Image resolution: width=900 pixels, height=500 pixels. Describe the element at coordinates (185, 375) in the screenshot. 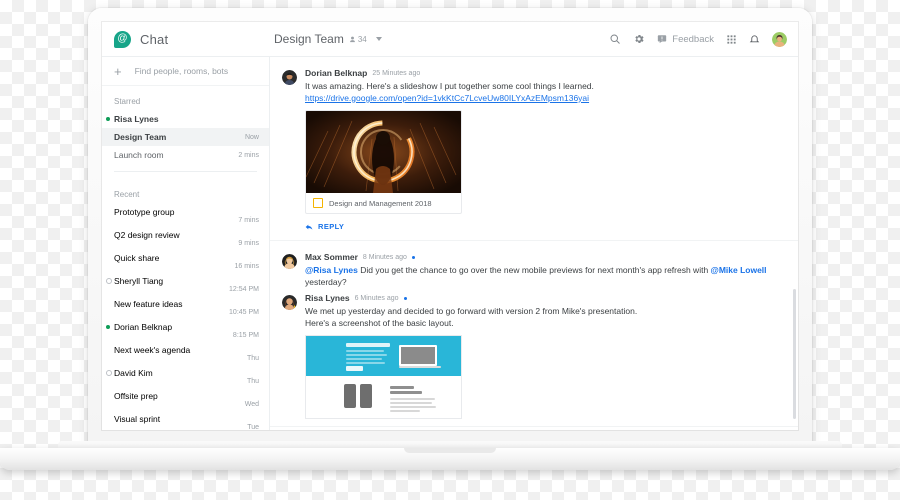

I see `list-item: David Kim Thu` at that location.